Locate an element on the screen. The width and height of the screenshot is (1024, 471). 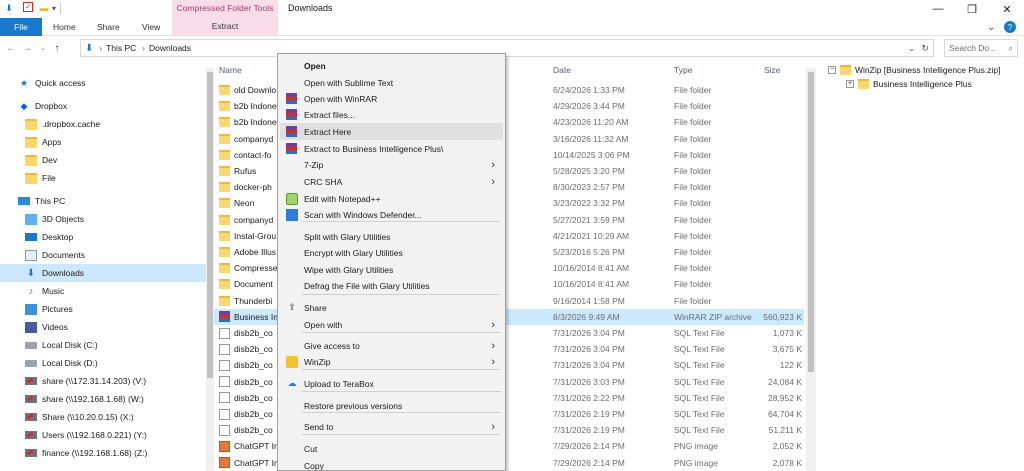
tab-file: File is located at coordinates (21, 27).